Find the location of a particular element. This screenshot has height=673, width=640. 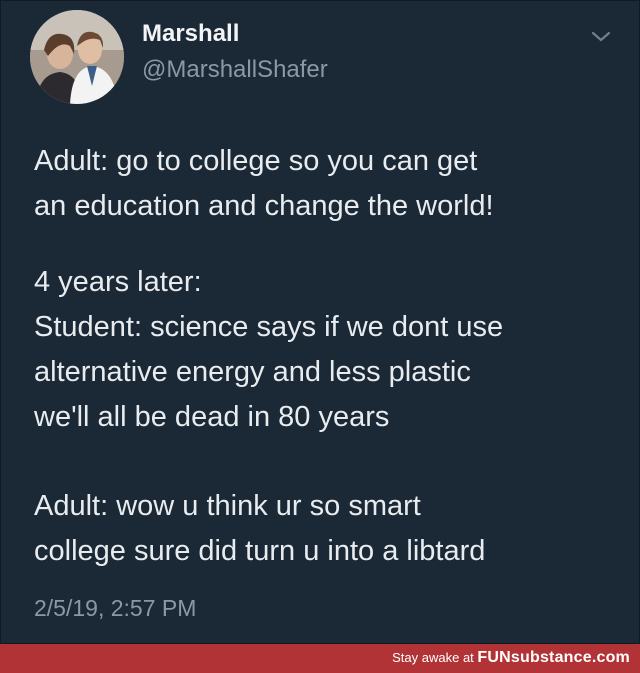

tweet-line: an education and change the world! is located at coordinates (264, 206).